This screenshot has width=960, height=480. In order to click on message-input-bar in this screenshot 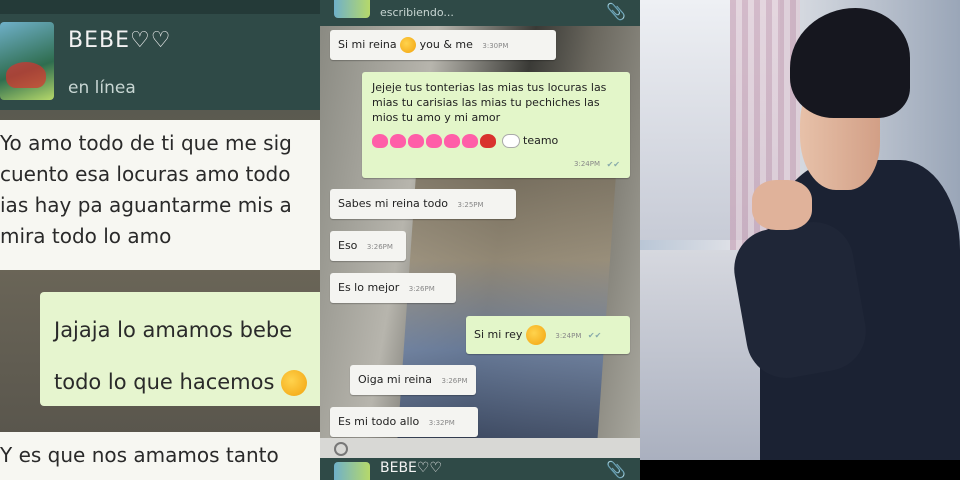, I will do `click(480, 448)`.